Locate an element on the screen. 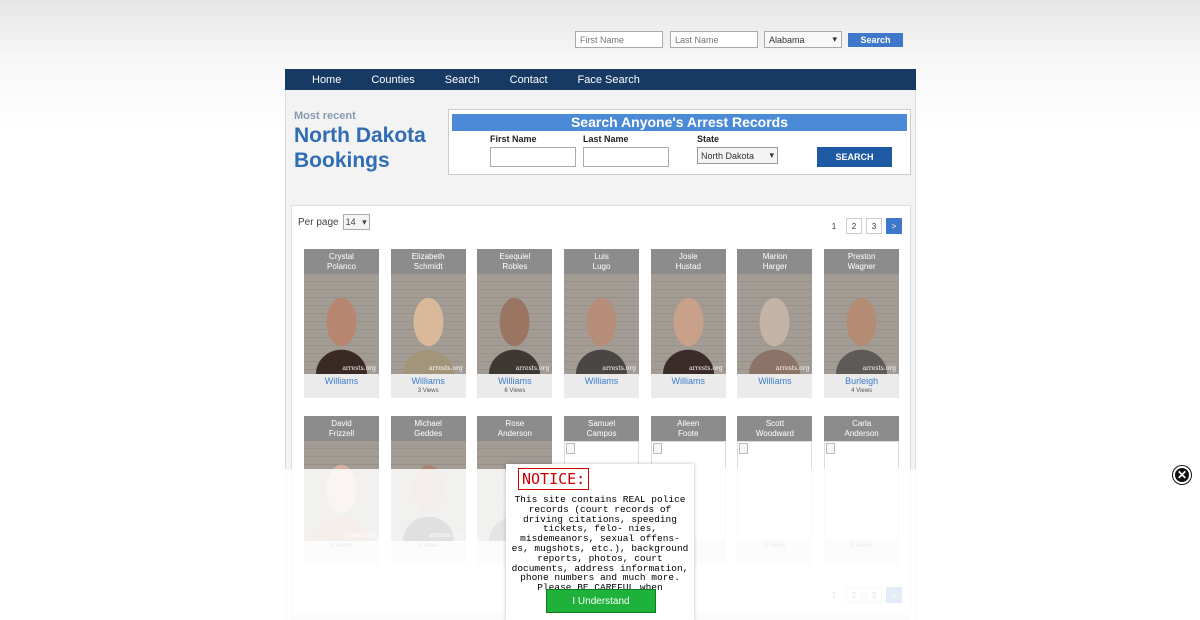 This screenshot has width=1200, height=620. chevron-down-icon: ▾ is located at coordinates (364, 221).